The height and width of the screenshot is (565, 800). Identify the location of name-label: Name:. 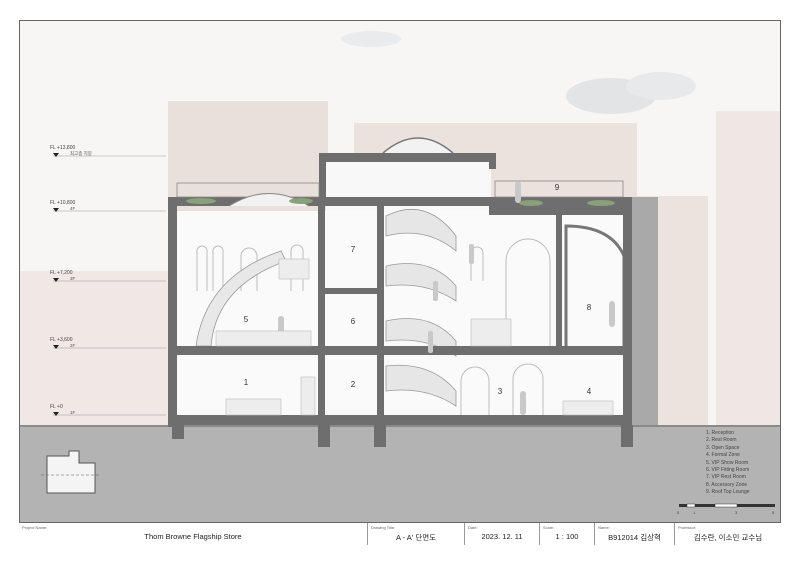
(604, 527).